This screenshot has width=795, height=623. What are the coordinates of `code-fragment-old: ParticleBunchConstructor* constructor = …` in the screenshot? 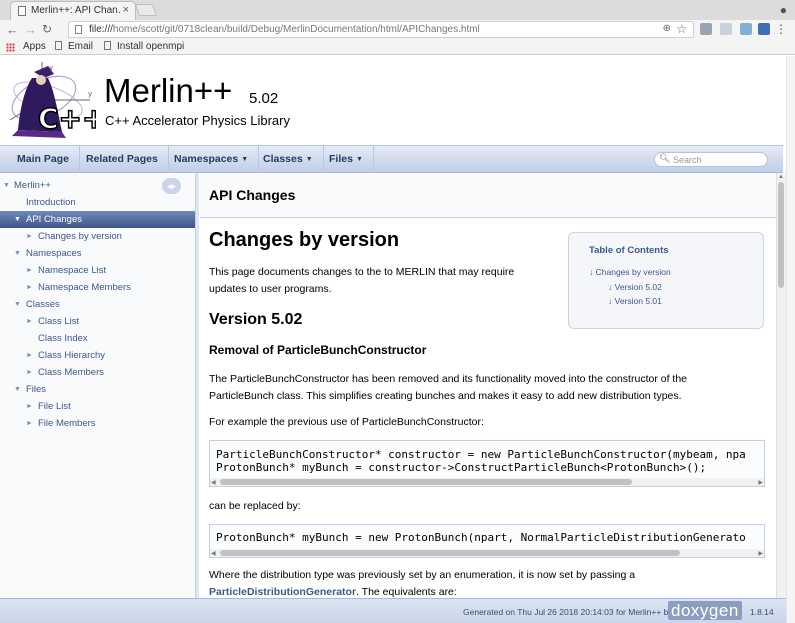 It's located at (487, 463).